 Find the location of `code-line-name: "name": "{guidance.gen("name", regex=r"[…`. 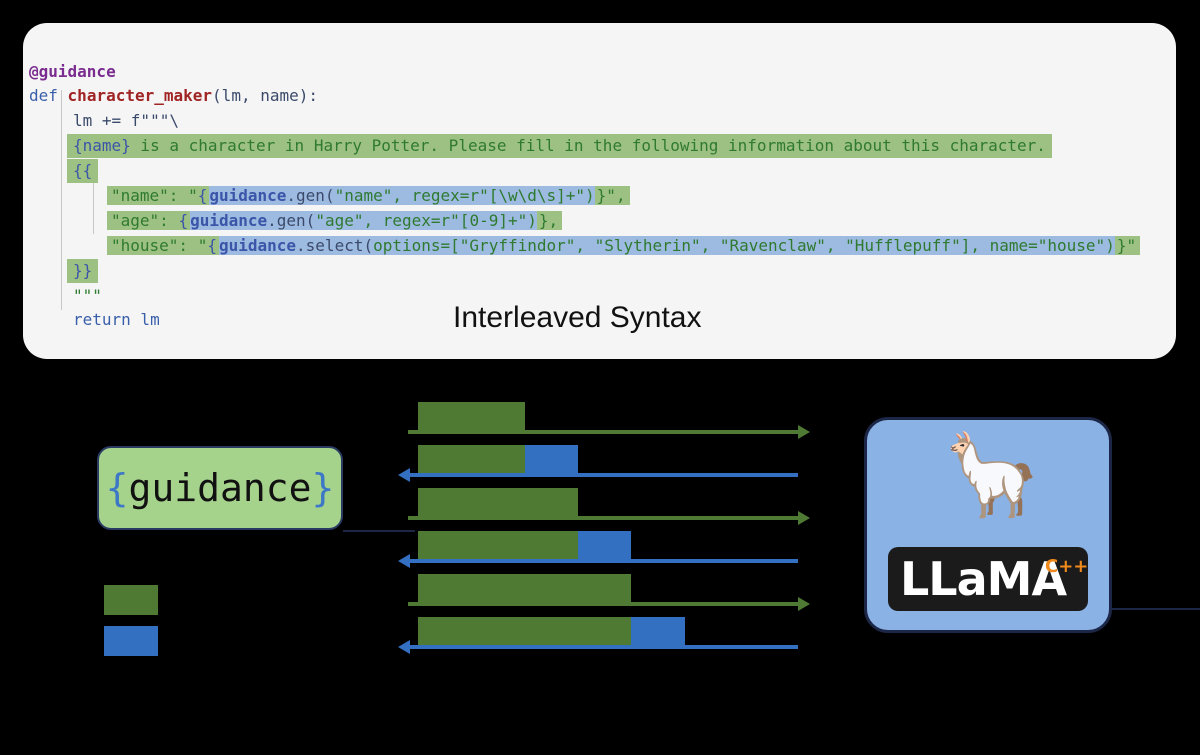

code-line-name: "name": "{guidance.gen("name", regex=r"[… is located at coordinates (368, 196).